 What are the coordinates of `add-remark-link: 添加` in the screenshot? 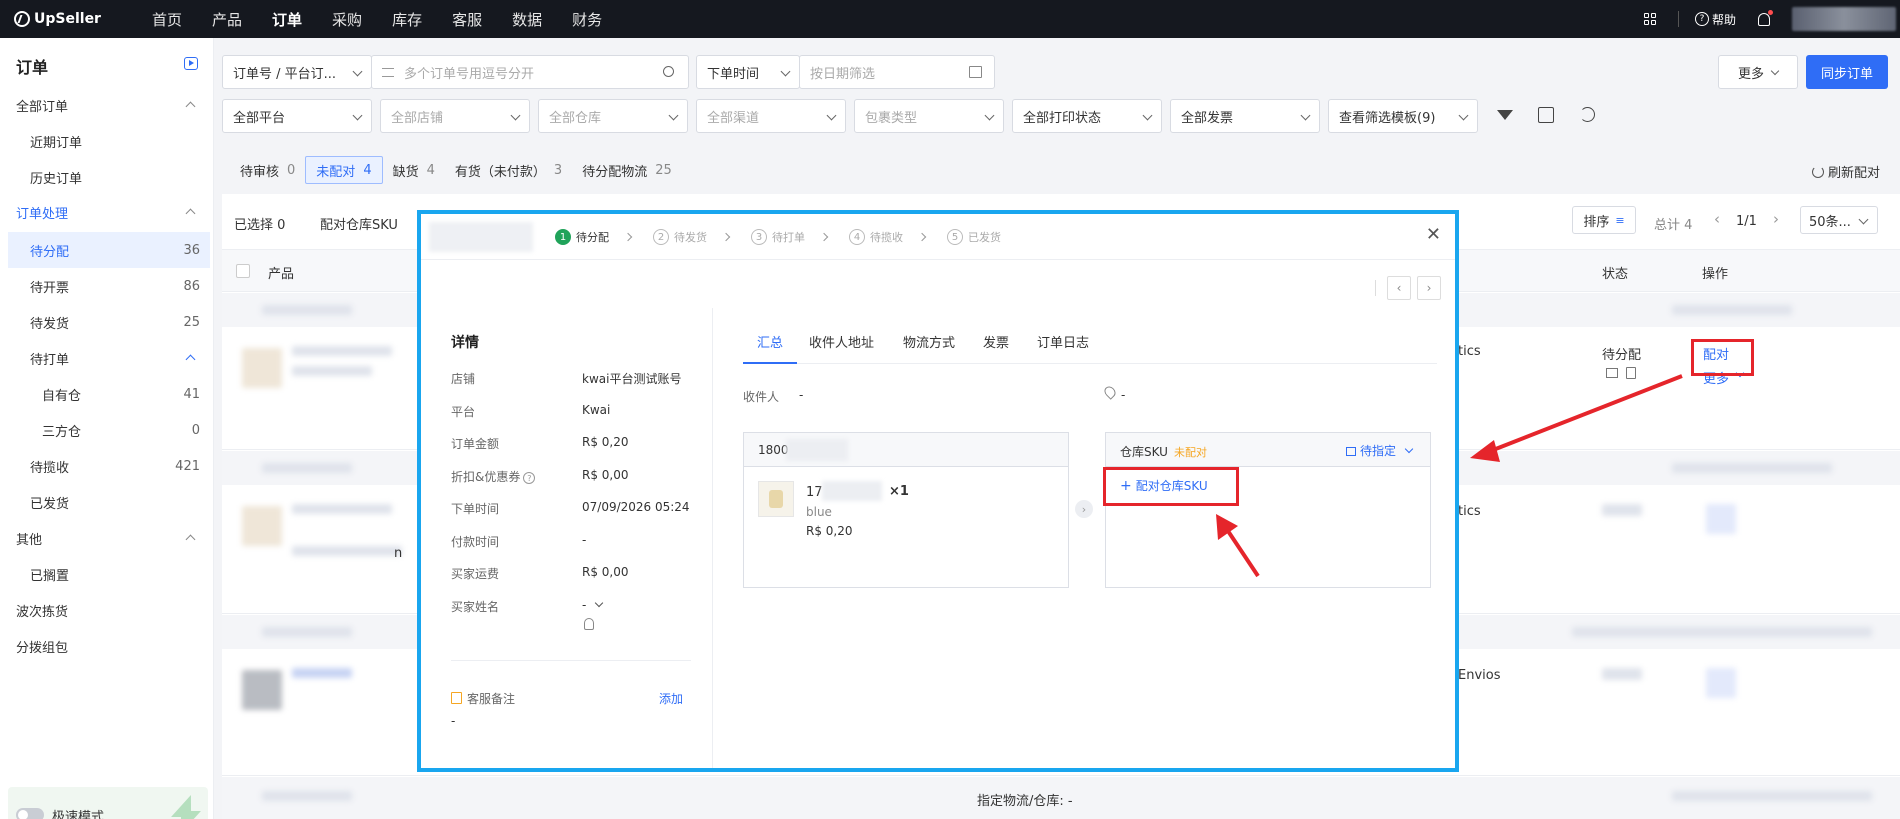 It's located at (671, 698).